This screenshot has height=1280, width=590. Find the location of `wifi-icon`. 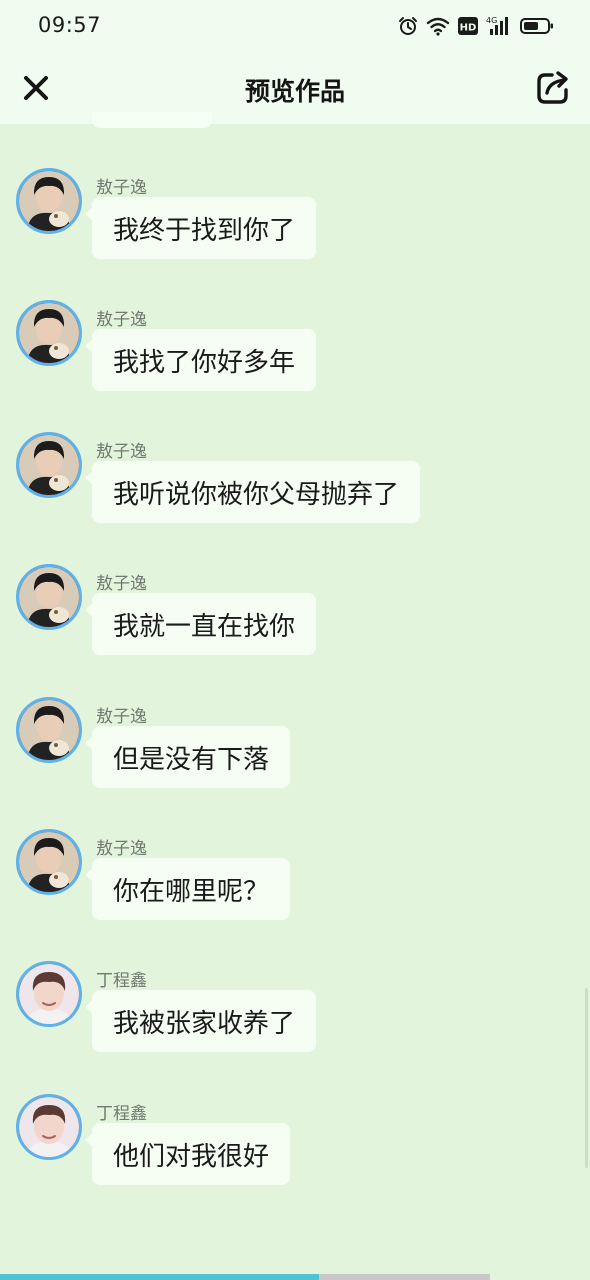

wifi-icon is located at coordinates (438, 26).